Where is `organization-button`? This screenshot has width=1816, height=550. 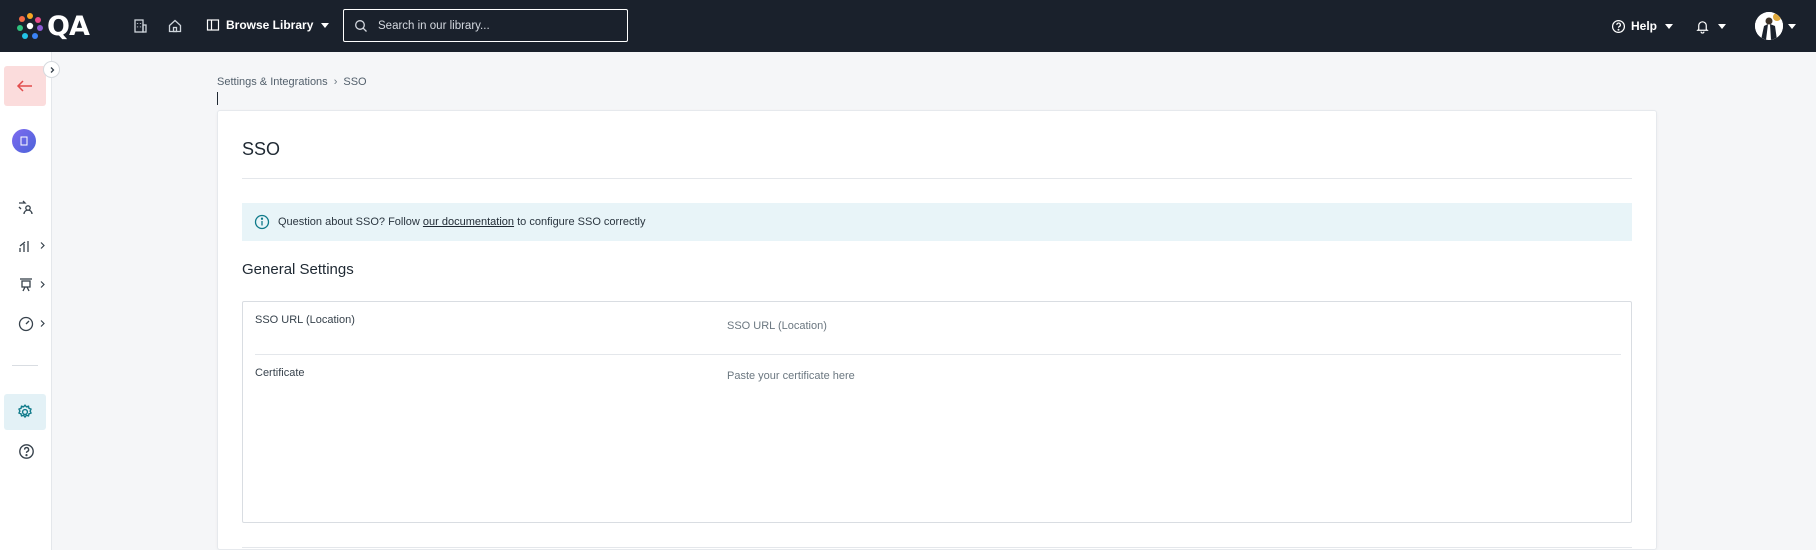
organization-button is located at coordinates (140, 26).